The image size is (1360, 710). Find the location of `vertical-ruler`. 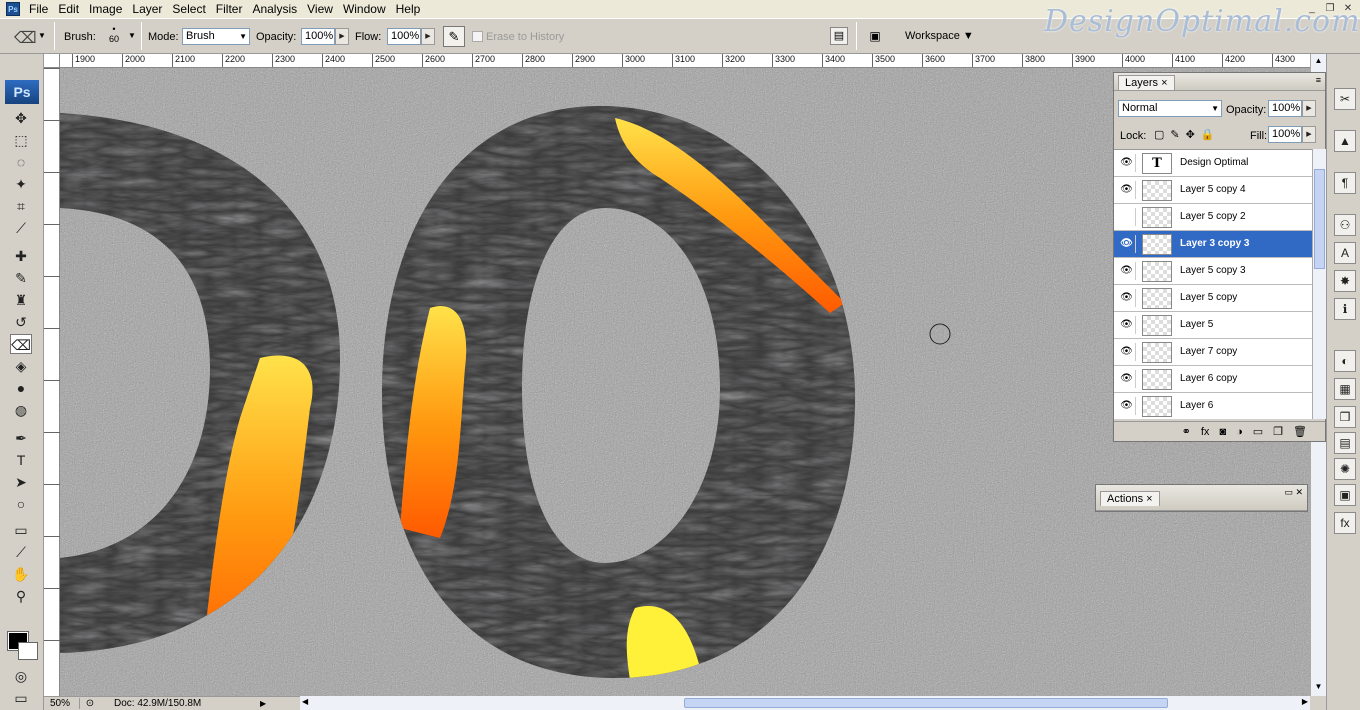

vertical-ruler is located at coordinates (52, 382).